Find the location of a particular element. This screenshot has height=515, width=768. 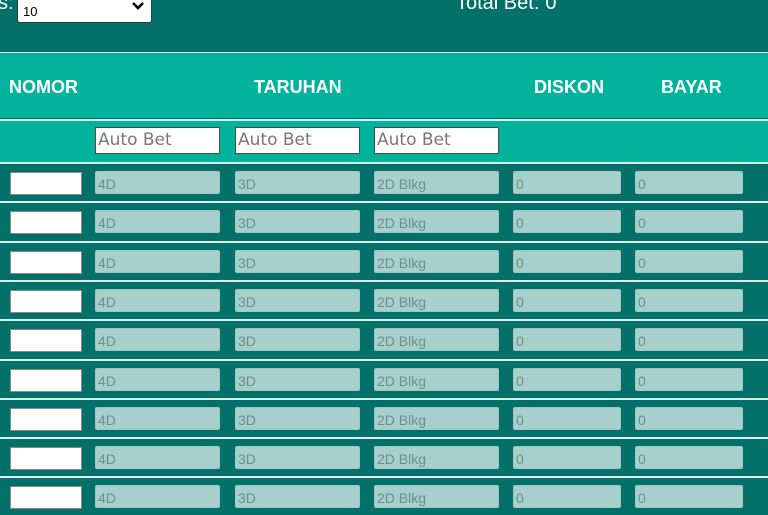

auto-bet-4d-input: Auto Bet is located at coordinates (157, 140).